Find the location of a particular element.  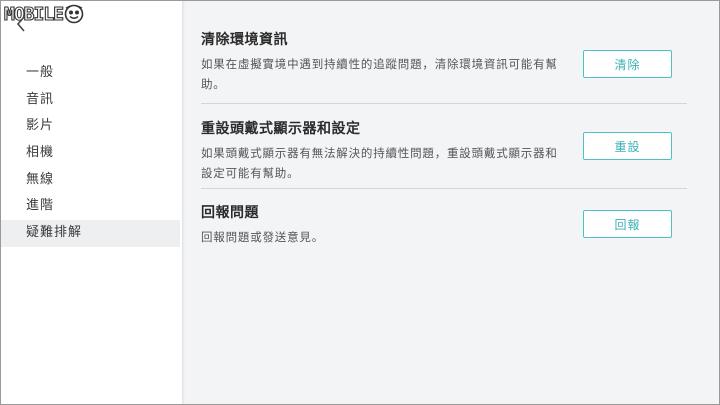

sidebar-item-audio: 音訊 is located at coordinates (90, 100).